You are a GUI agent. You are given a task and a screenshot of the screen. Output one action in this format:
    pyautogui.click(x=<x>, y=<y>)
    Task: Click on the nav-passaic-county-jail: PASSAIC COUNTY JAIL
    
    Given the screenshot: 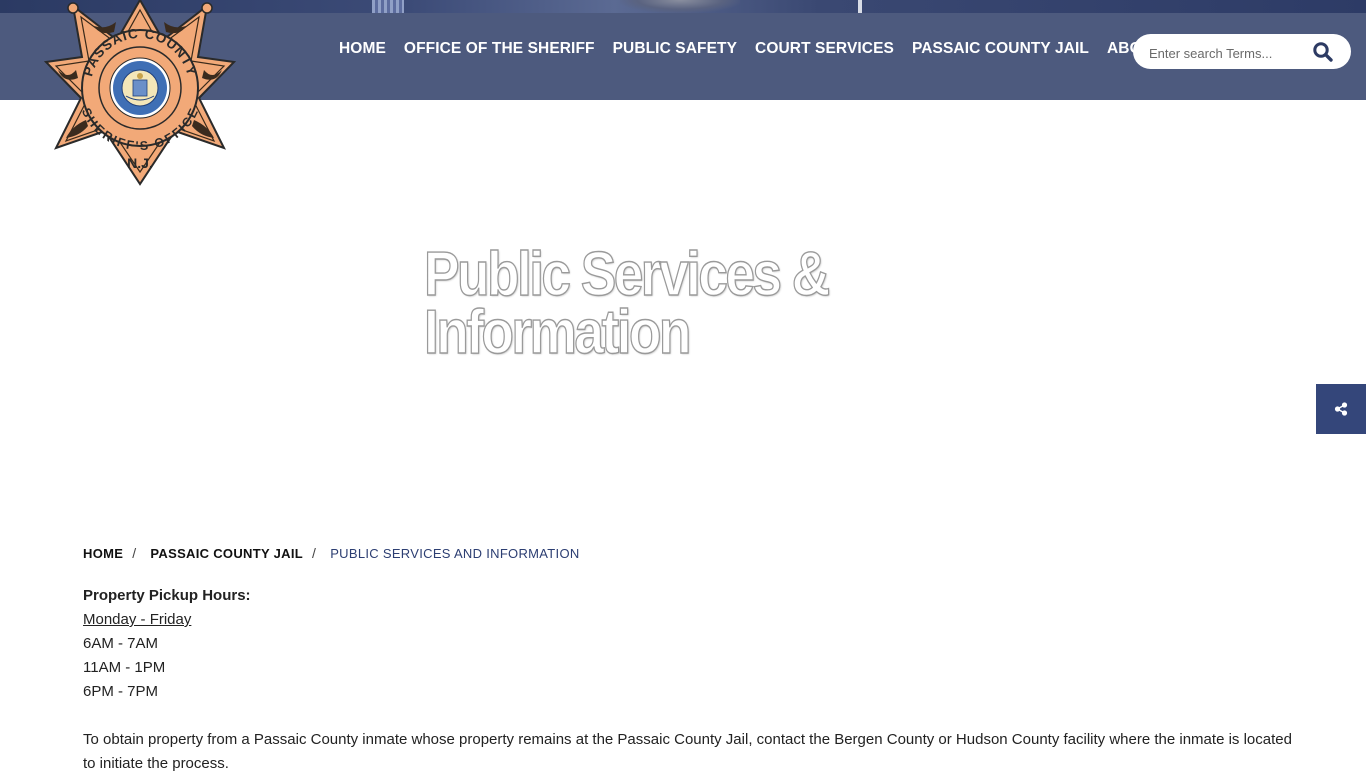 What is the action you would take?
    pyautogui.click(x=1000, y=49)
    